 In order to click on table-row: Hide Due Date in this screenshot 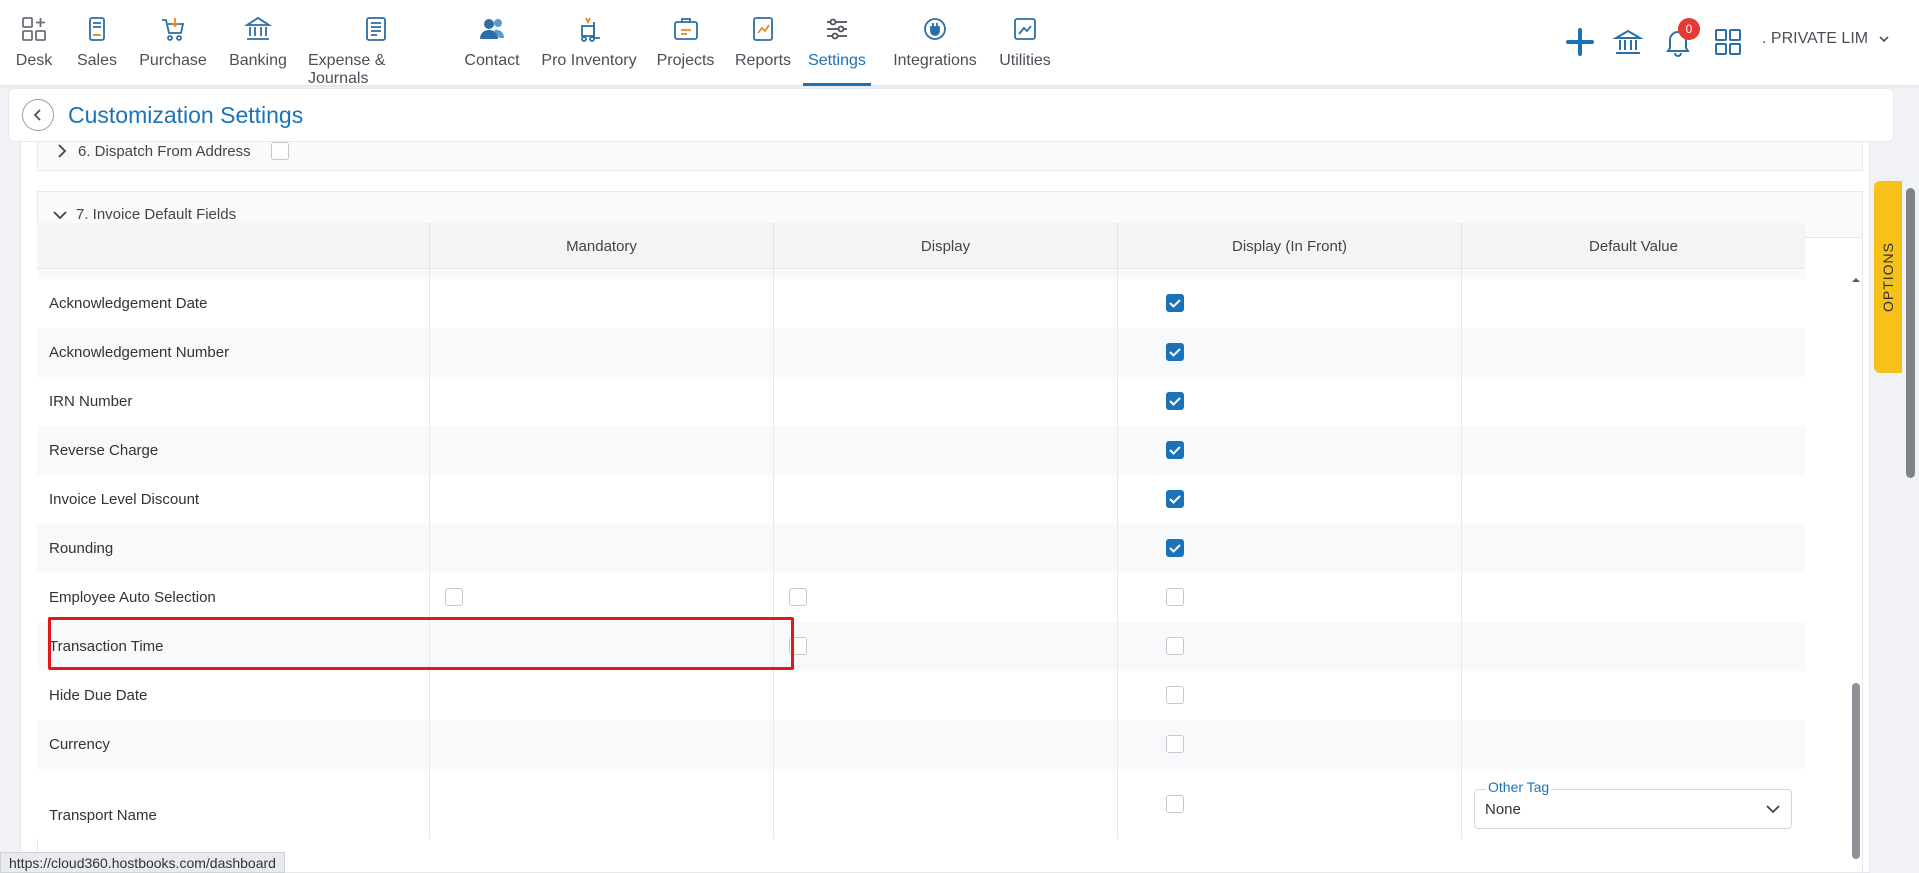, I will do `click(921, 695)`.